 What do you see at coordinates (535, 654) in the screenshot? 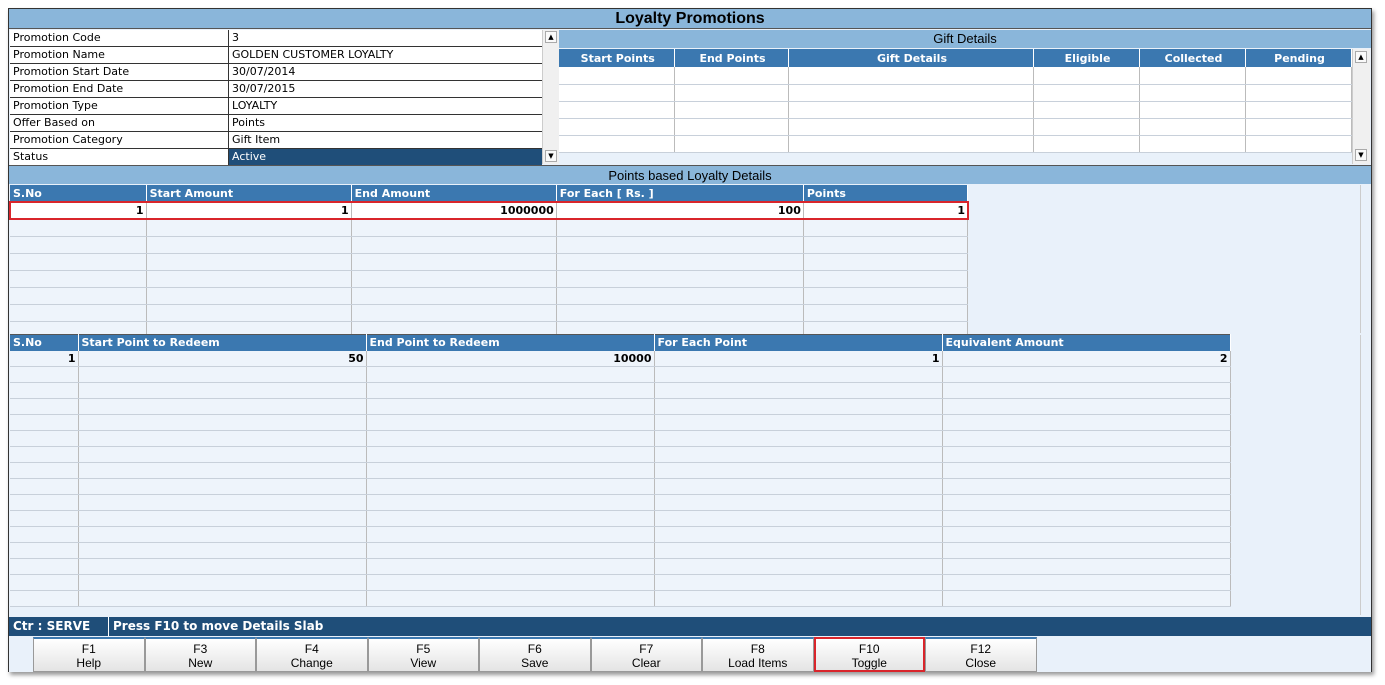
I see `button-save: F6 Save` at bounding box center [535, 654].